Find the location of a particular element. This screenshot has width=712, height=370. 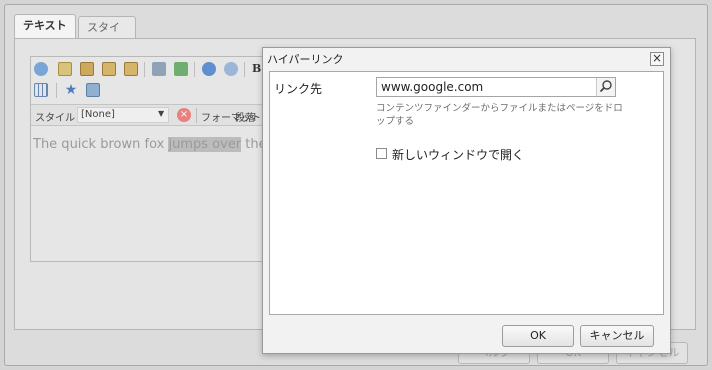

cancel-button: キャンセル is located at coordinates (617, 336).